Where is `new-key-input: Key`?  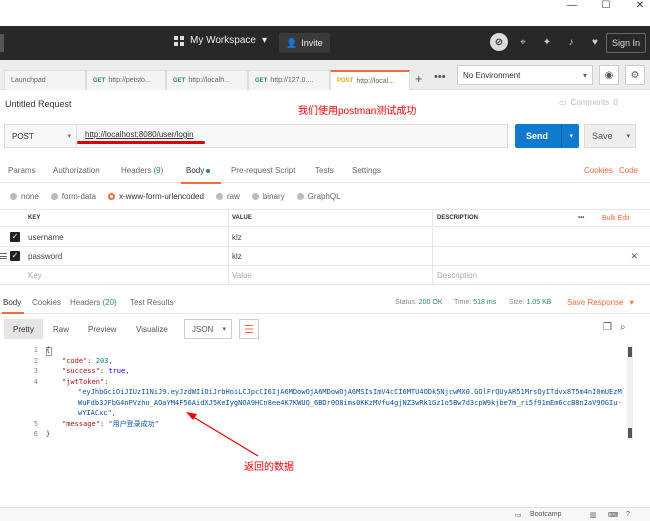 new-key-input: Key is located at coordinates (35, 275).